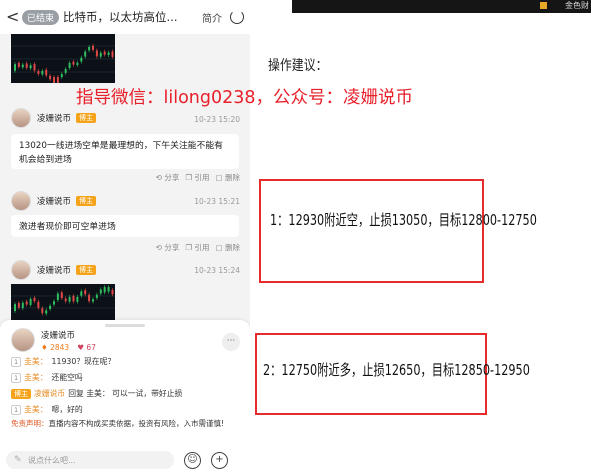 The image size is (591, 472). What do you see at coordinates (96, 393) in the screenshot?
I see `chat-line: 博主 凌姗说币 回复 圭美： 可以一试，带好止损` at bounding box center [96, 393].